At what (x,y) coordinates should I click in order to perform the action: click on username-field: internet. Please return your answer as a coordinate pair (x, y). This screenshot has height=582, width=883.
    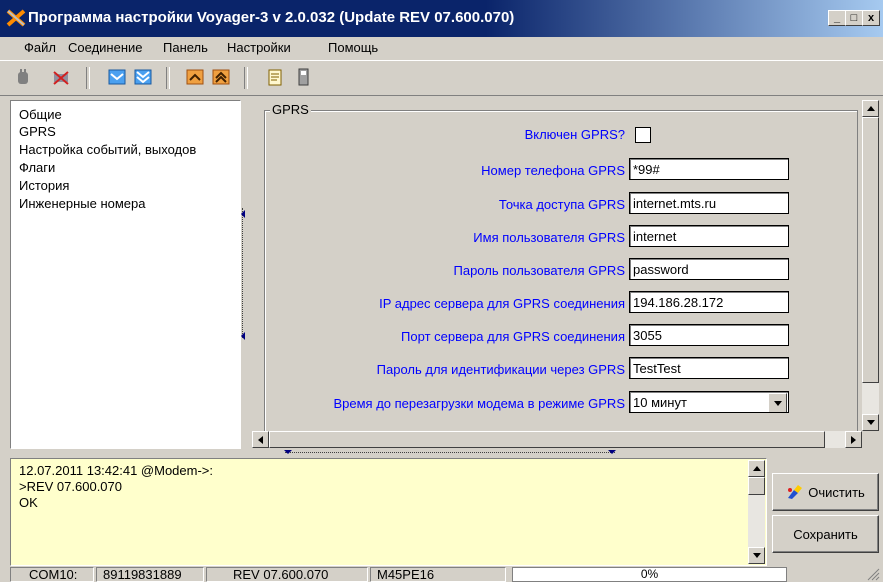
    Looking at the image, I should click on (709, 236).